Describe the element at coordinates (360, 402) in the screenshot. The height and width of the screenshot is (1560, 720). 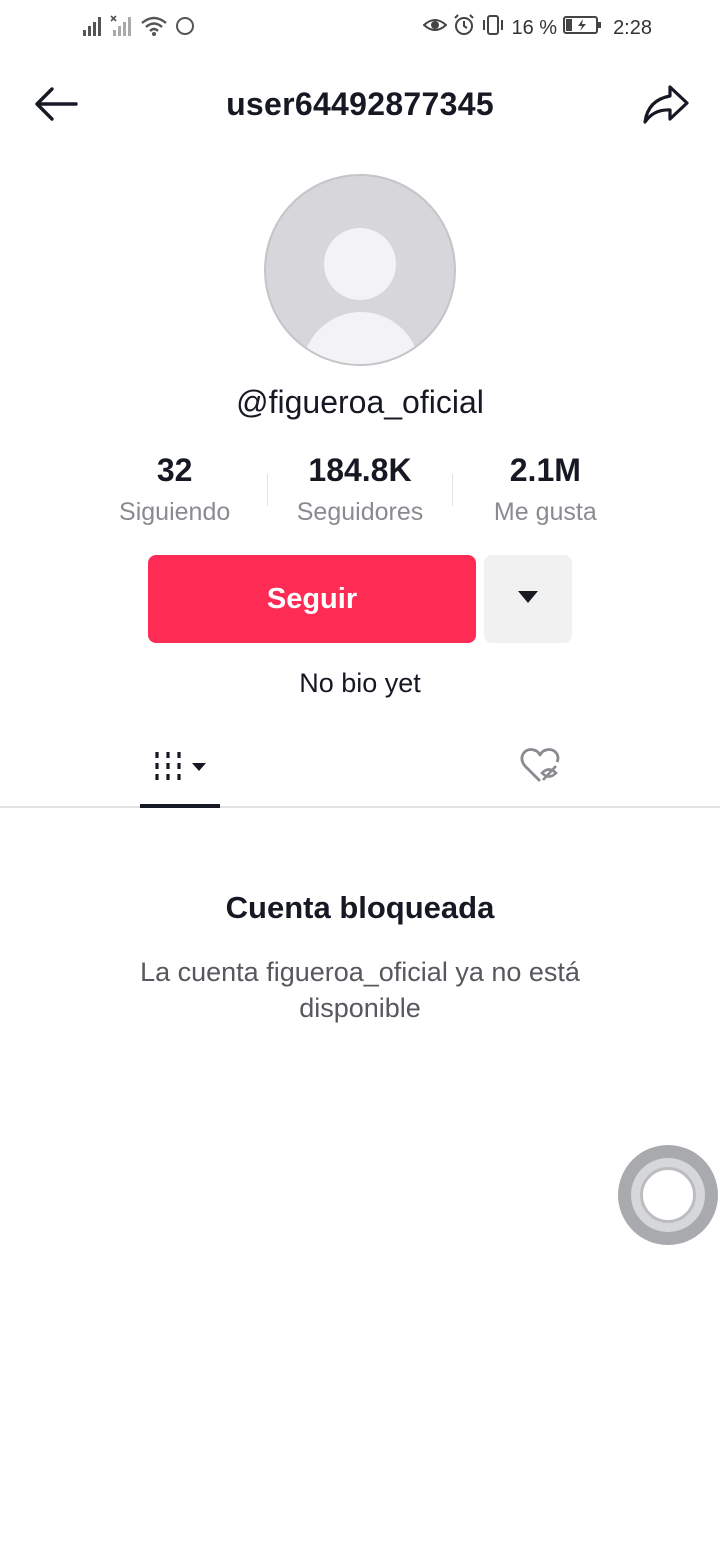
I see `profile-handle: @figueroa_oficial` at that location.